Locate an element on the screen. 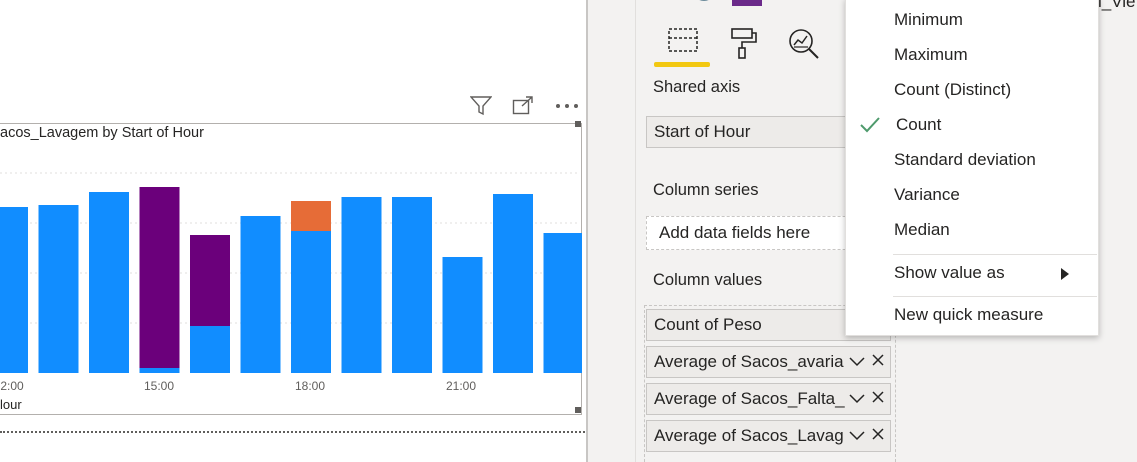 The height and width of the screenshot is (462, 1137). column-value-label: Average of Sacos_Lavag is located at coordinates (749, 435).